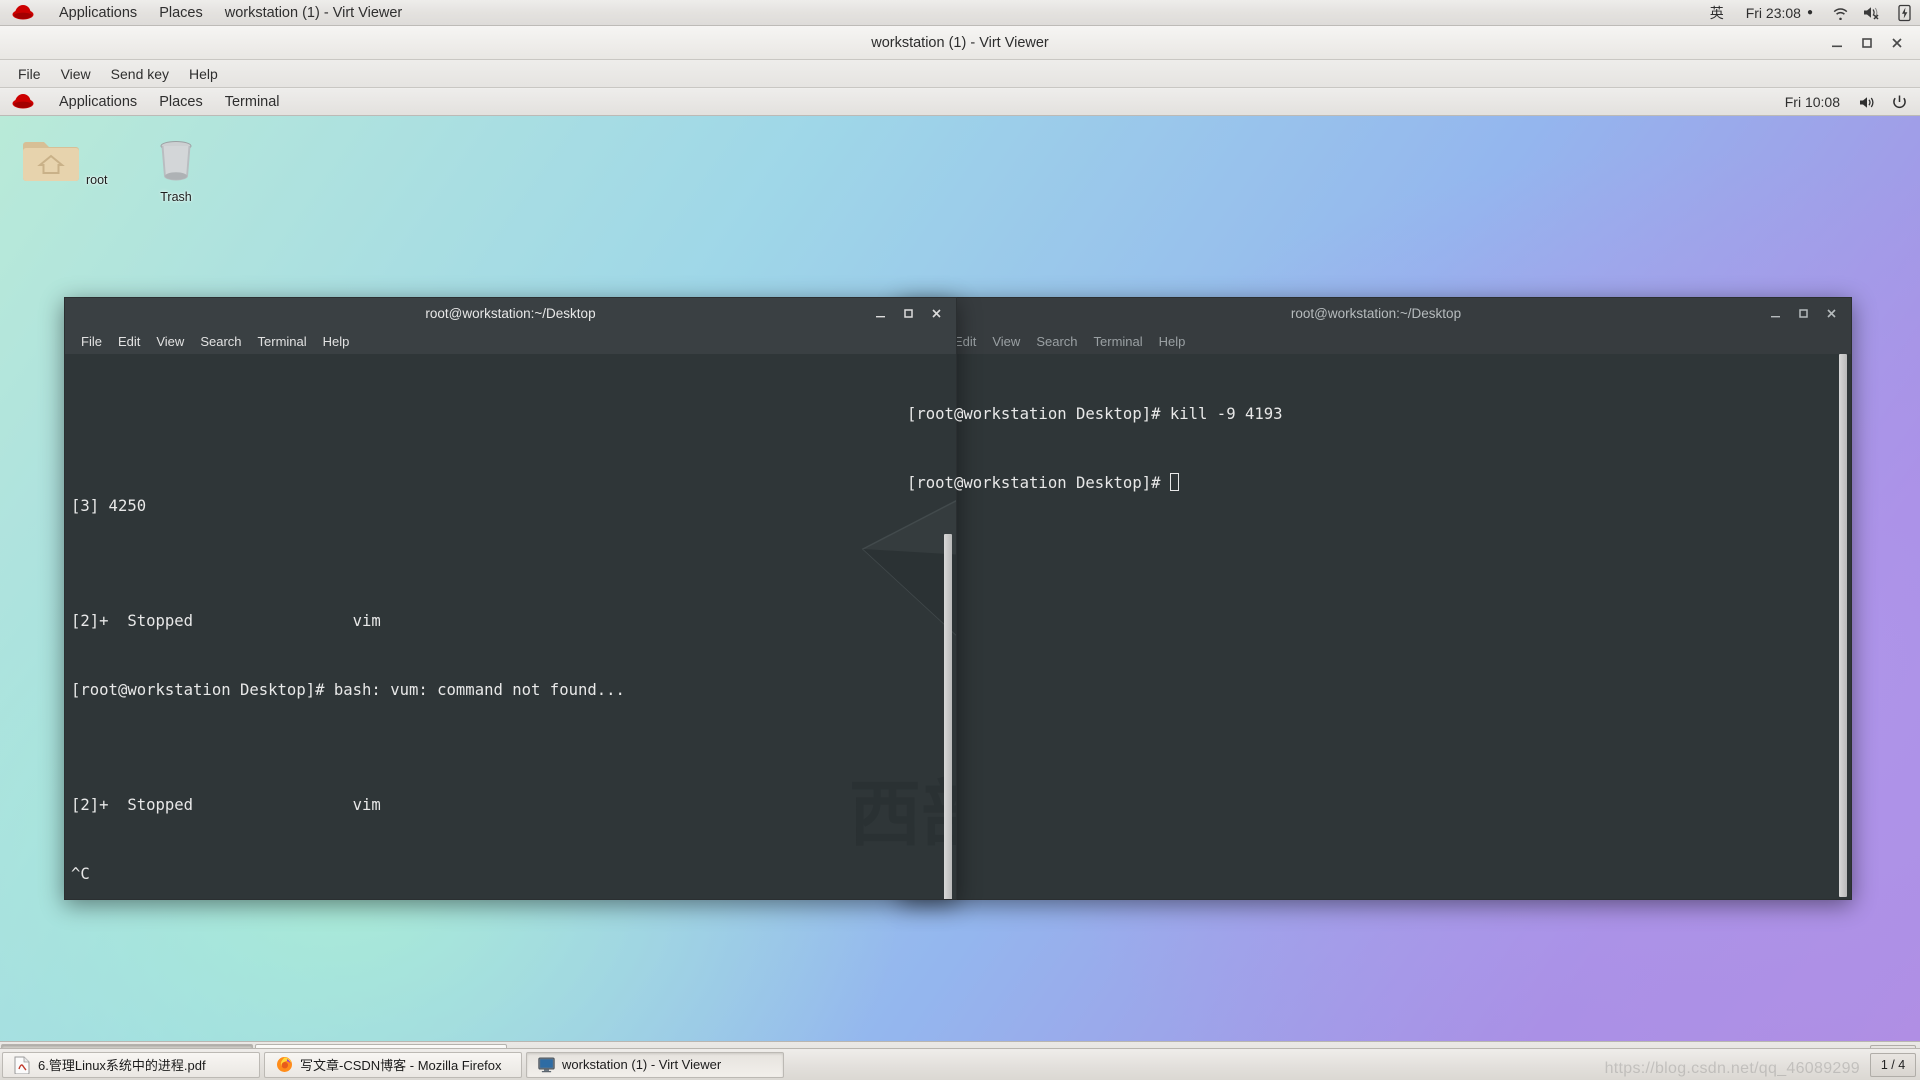 Image resolution: width=1920 pixels, height=1080 pixels. I want to click on host-menu-applications: Applications, so click(98, 13).